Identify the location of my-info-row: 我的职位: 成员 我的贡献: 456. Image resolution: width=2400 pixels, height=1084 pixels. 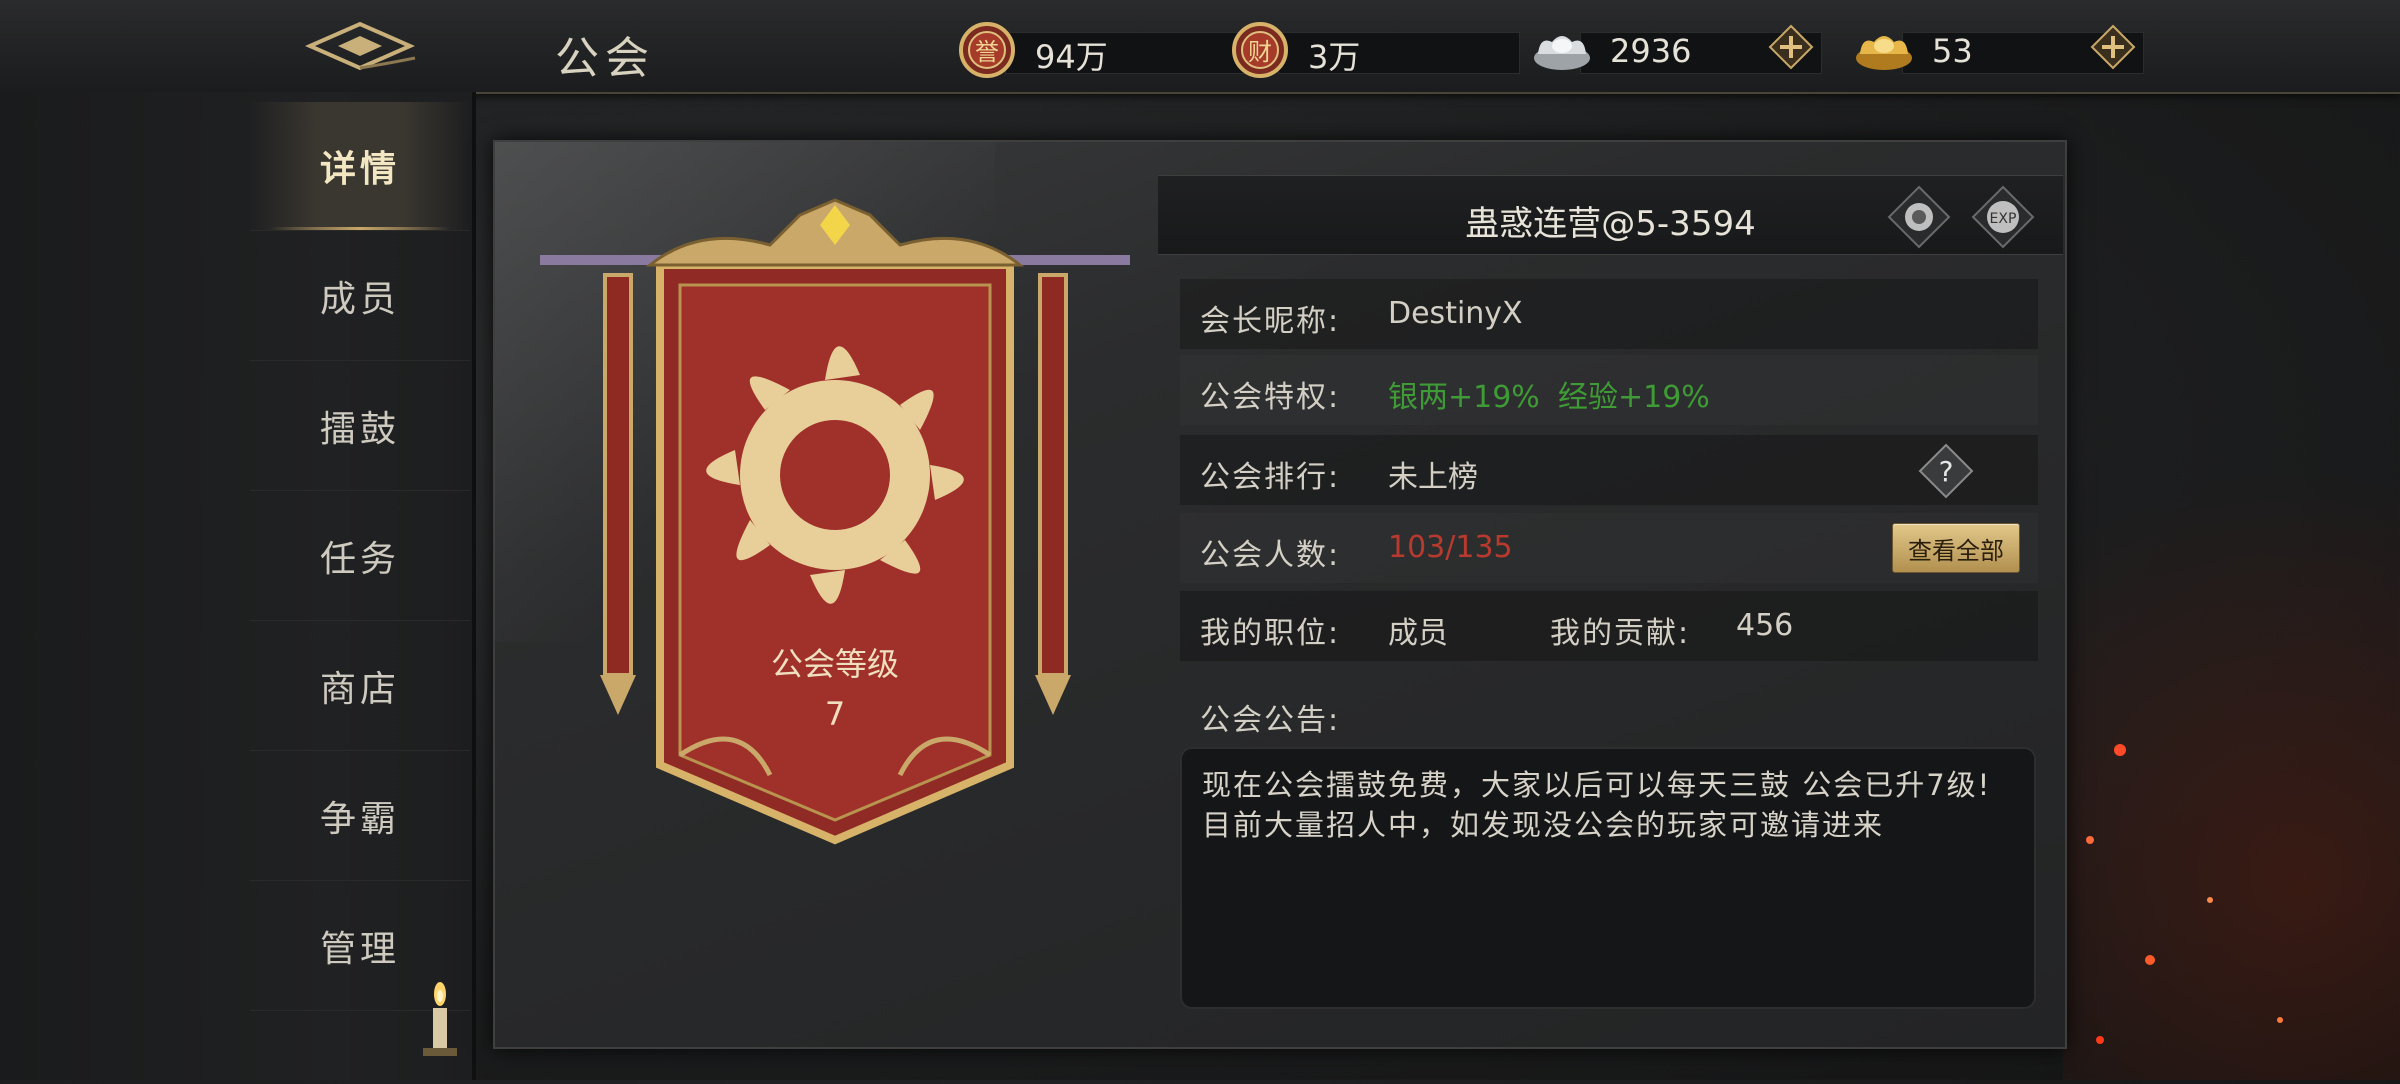
(1609, 626).